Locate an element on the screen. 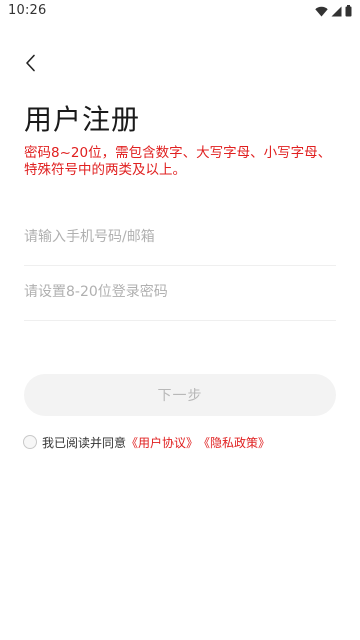 This screenshot has height=640, width=360. agree-checkbox is located at coordinates (30, 442).